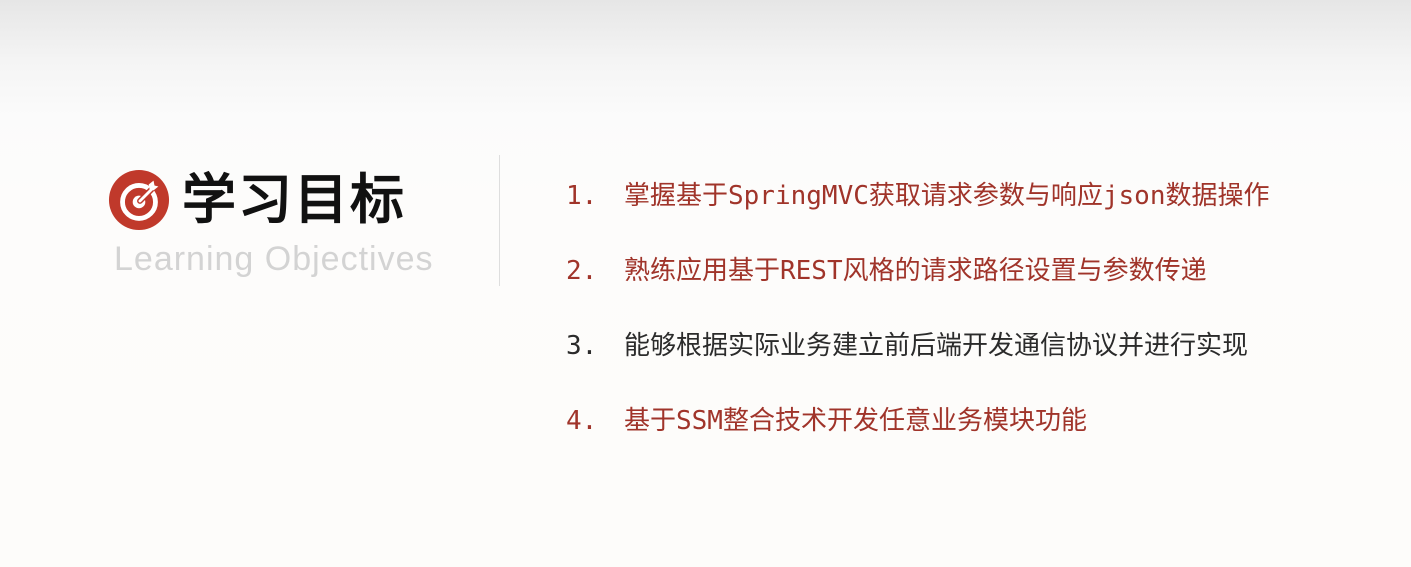 Image resolution: width=1411 pixels, height=567 pixels. Describe the element at coordinates (936, 346) in the screenshot. I see `objective-text: 能够根据实际业务建立前后端开发通信协议并进行实现` at that location.